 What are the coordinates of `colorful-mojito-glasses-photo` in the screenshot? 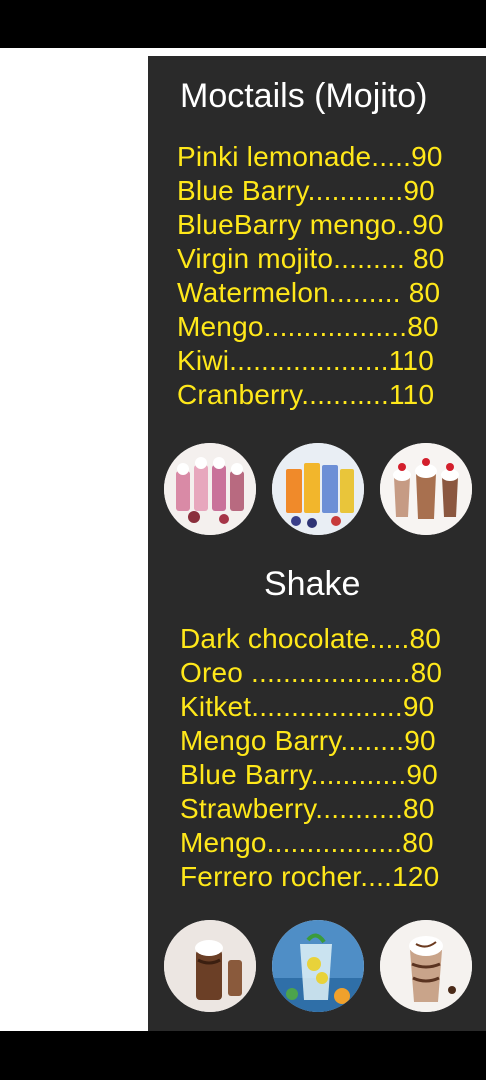 It's located at (318, 489).